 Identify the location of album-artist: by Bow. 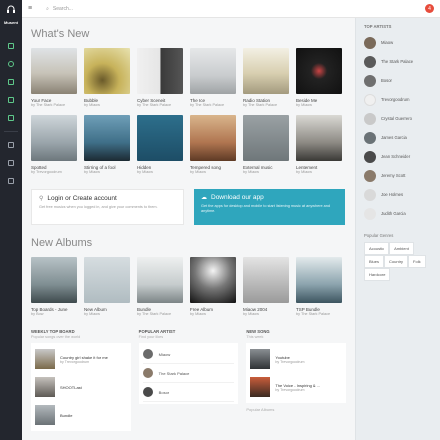
(54, 314).